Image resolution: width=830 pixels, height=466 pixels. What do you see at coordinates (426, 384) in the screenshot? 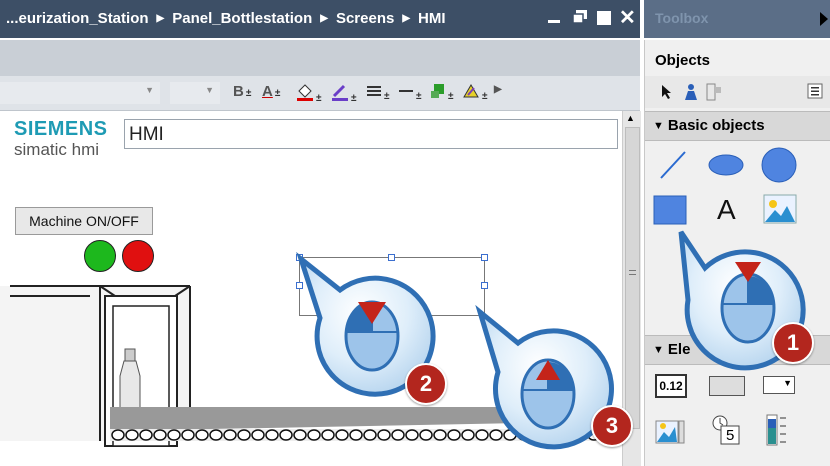
I see `step-badge-2: 2` at bounding box center [426, 384].